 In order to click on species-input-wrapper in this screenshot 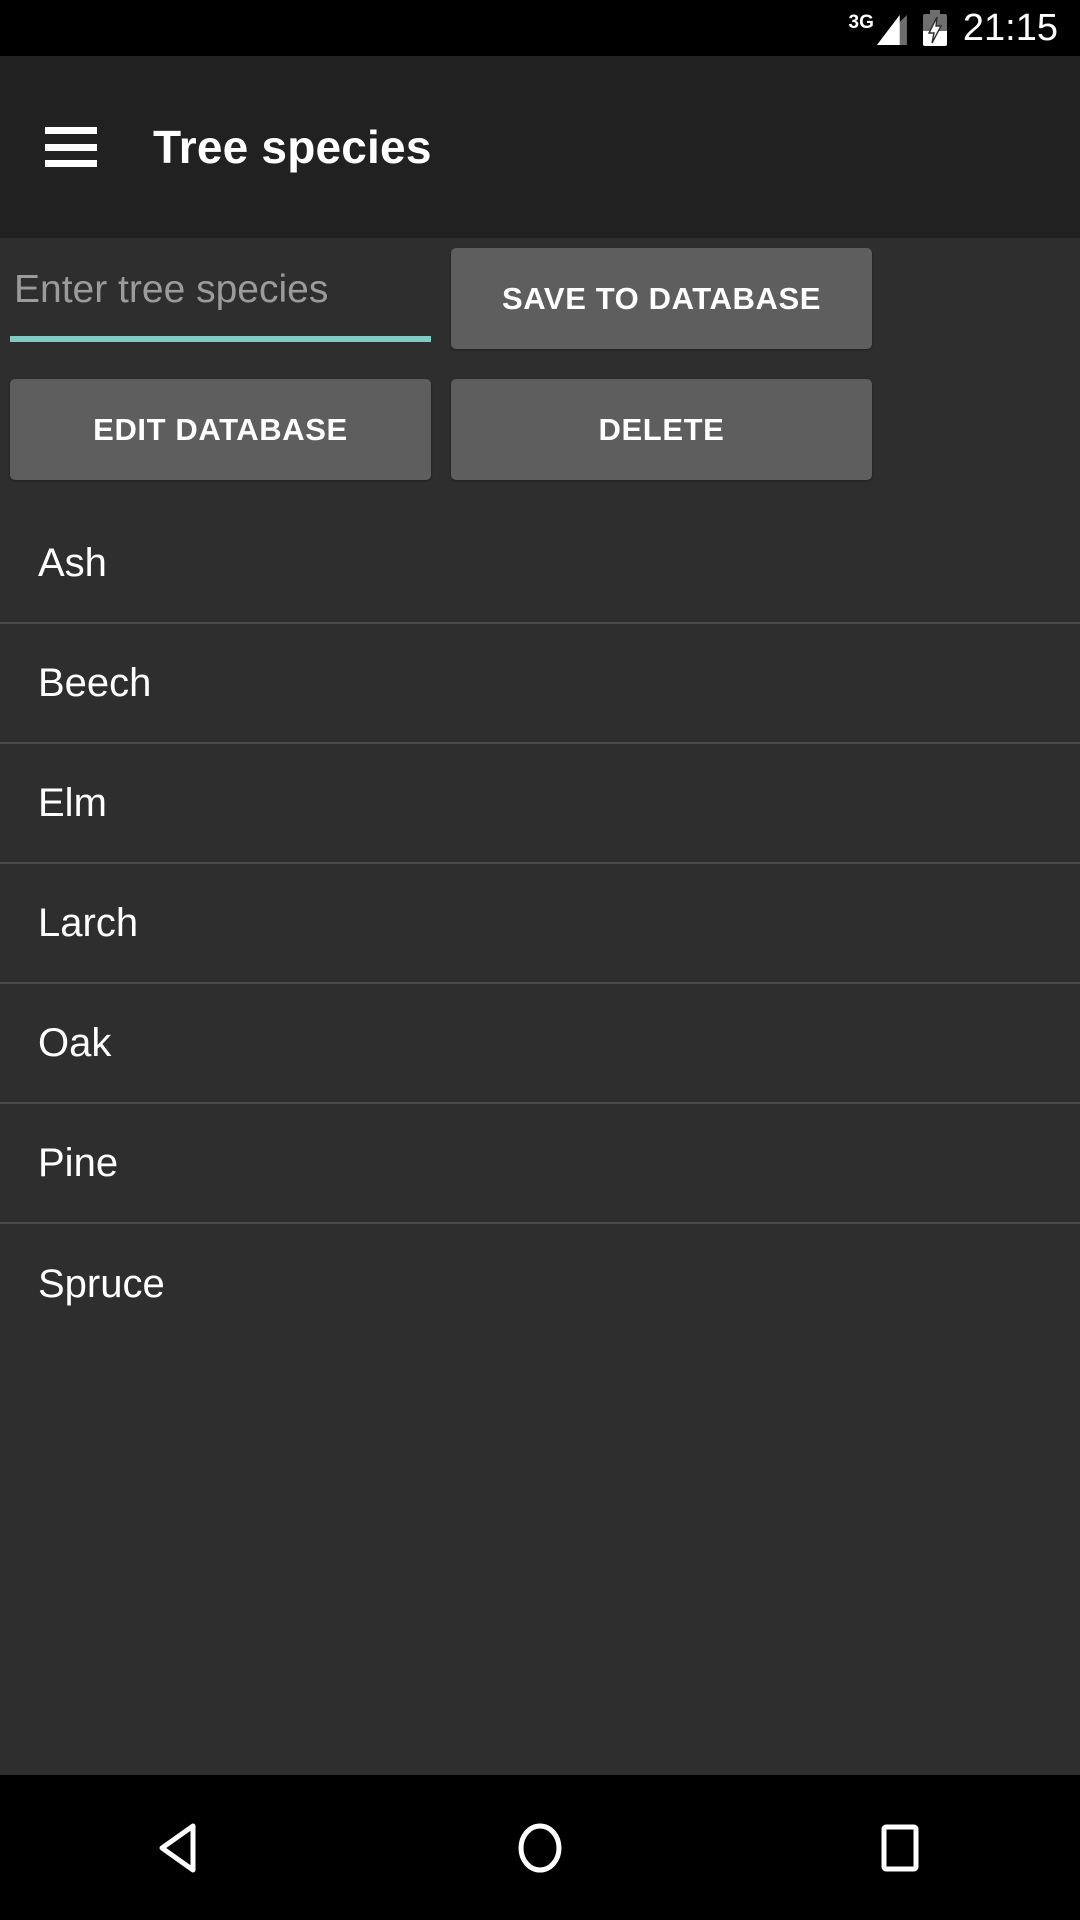, I will do `click(220, 295)`.